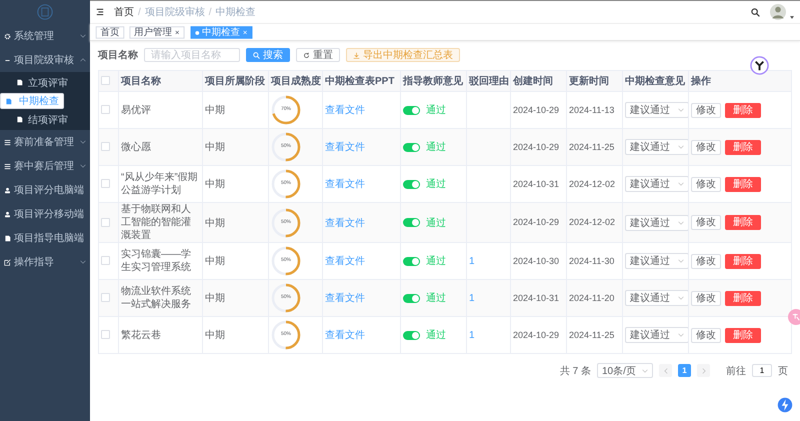  Describe the element at coordinates (136, 110) in the screenshot. I see `table-cell-text: 易优评` at that location.